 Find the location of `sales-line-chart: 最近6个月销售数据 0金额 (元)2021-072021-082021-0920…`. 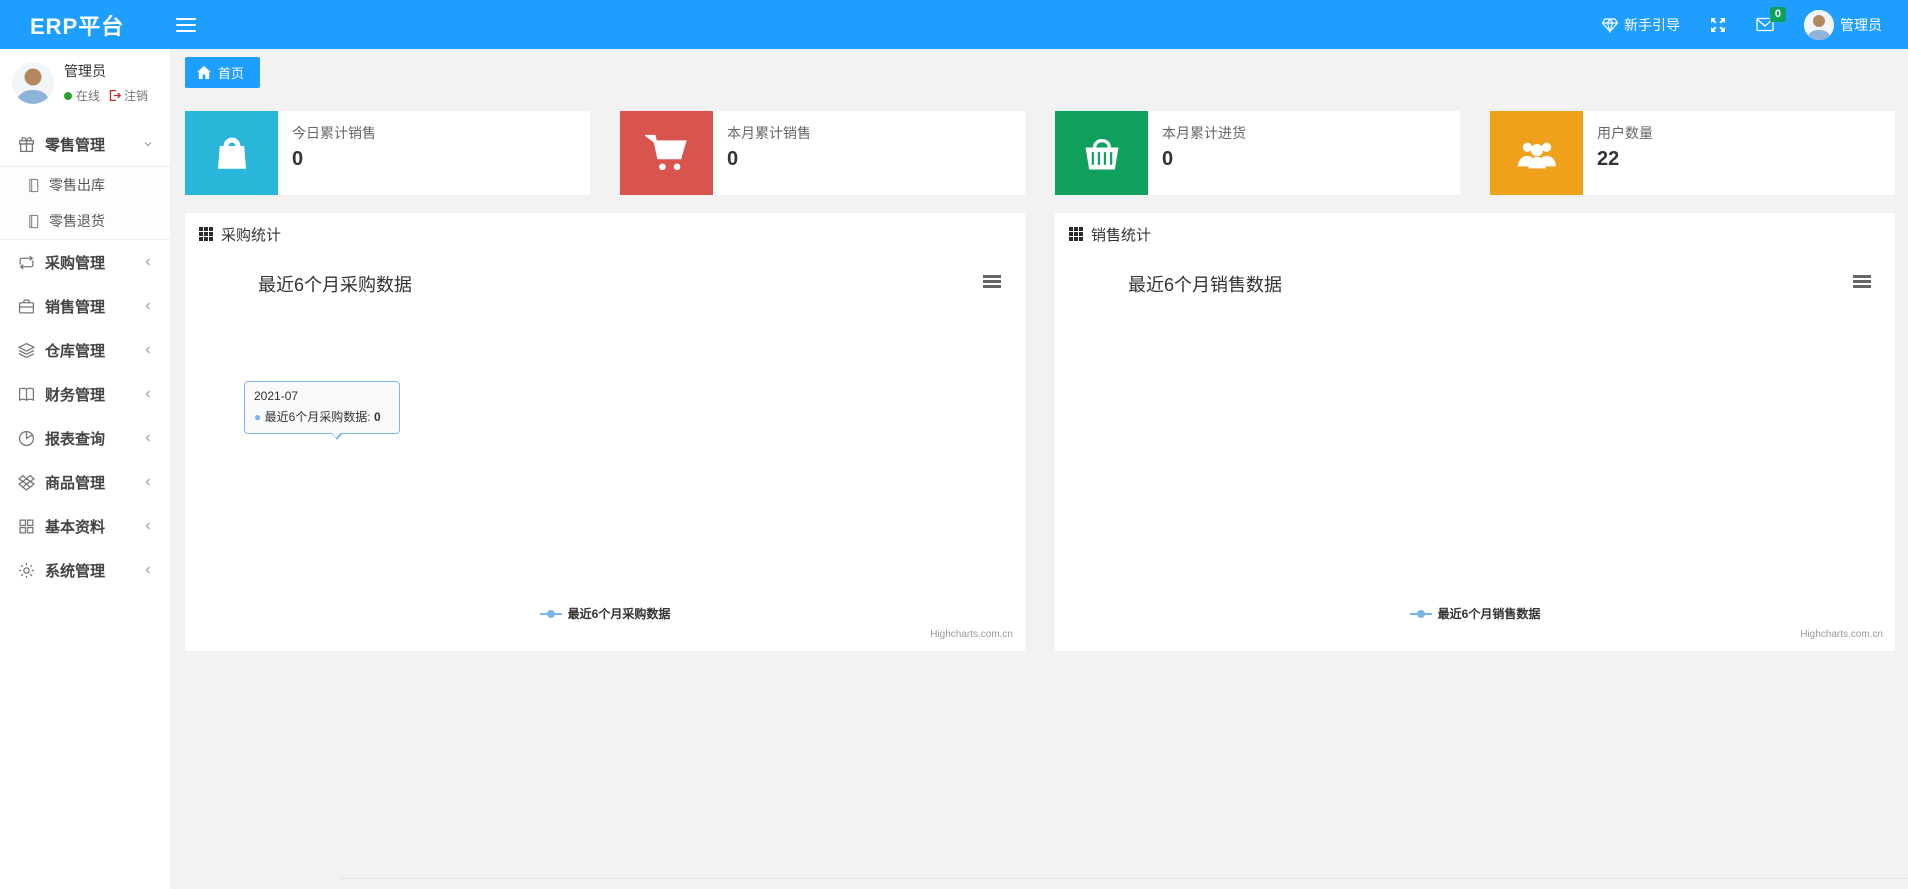

sales-line-chart: 最近6个月销售数据 0金额 (元)2021-072021-082021-0920… is located at coordinates (1205, 285).